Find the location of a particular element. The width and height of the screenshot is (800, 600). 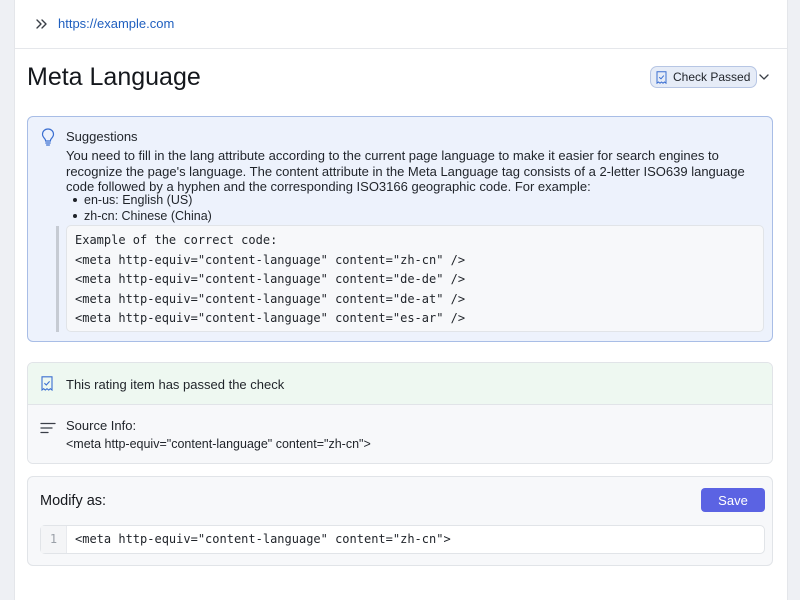

url-link: https://example.com is located at coordinates (116, 24).